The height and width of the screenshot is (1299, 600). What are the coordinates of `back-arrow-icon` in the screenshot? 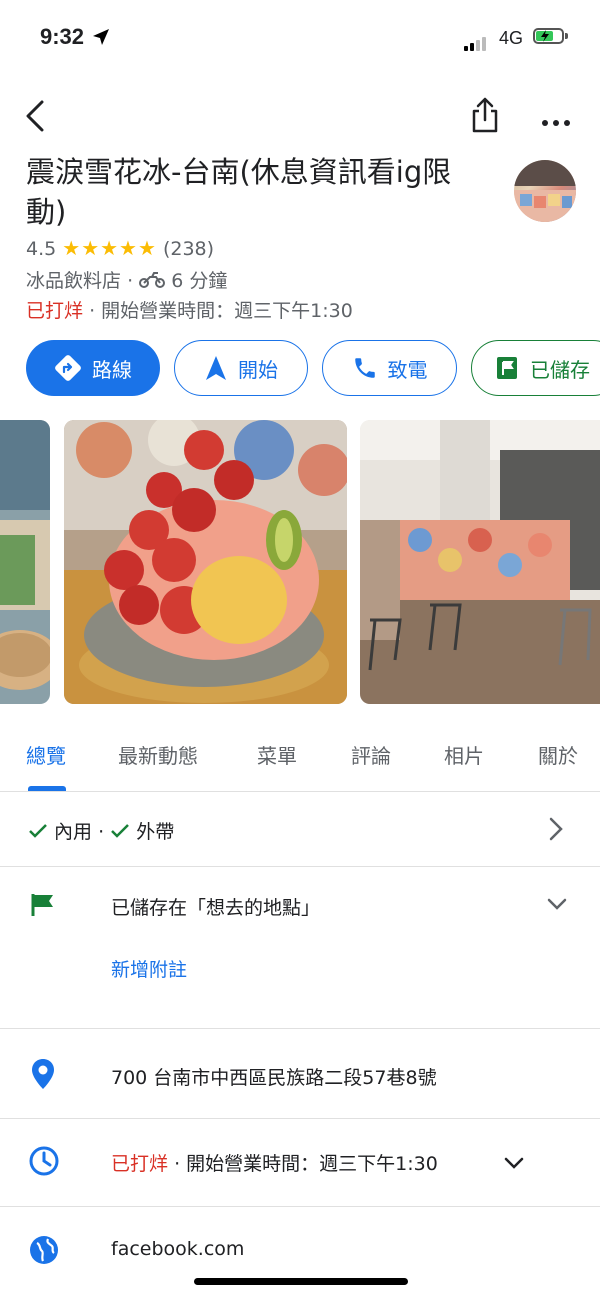 It's located at (35, 116).